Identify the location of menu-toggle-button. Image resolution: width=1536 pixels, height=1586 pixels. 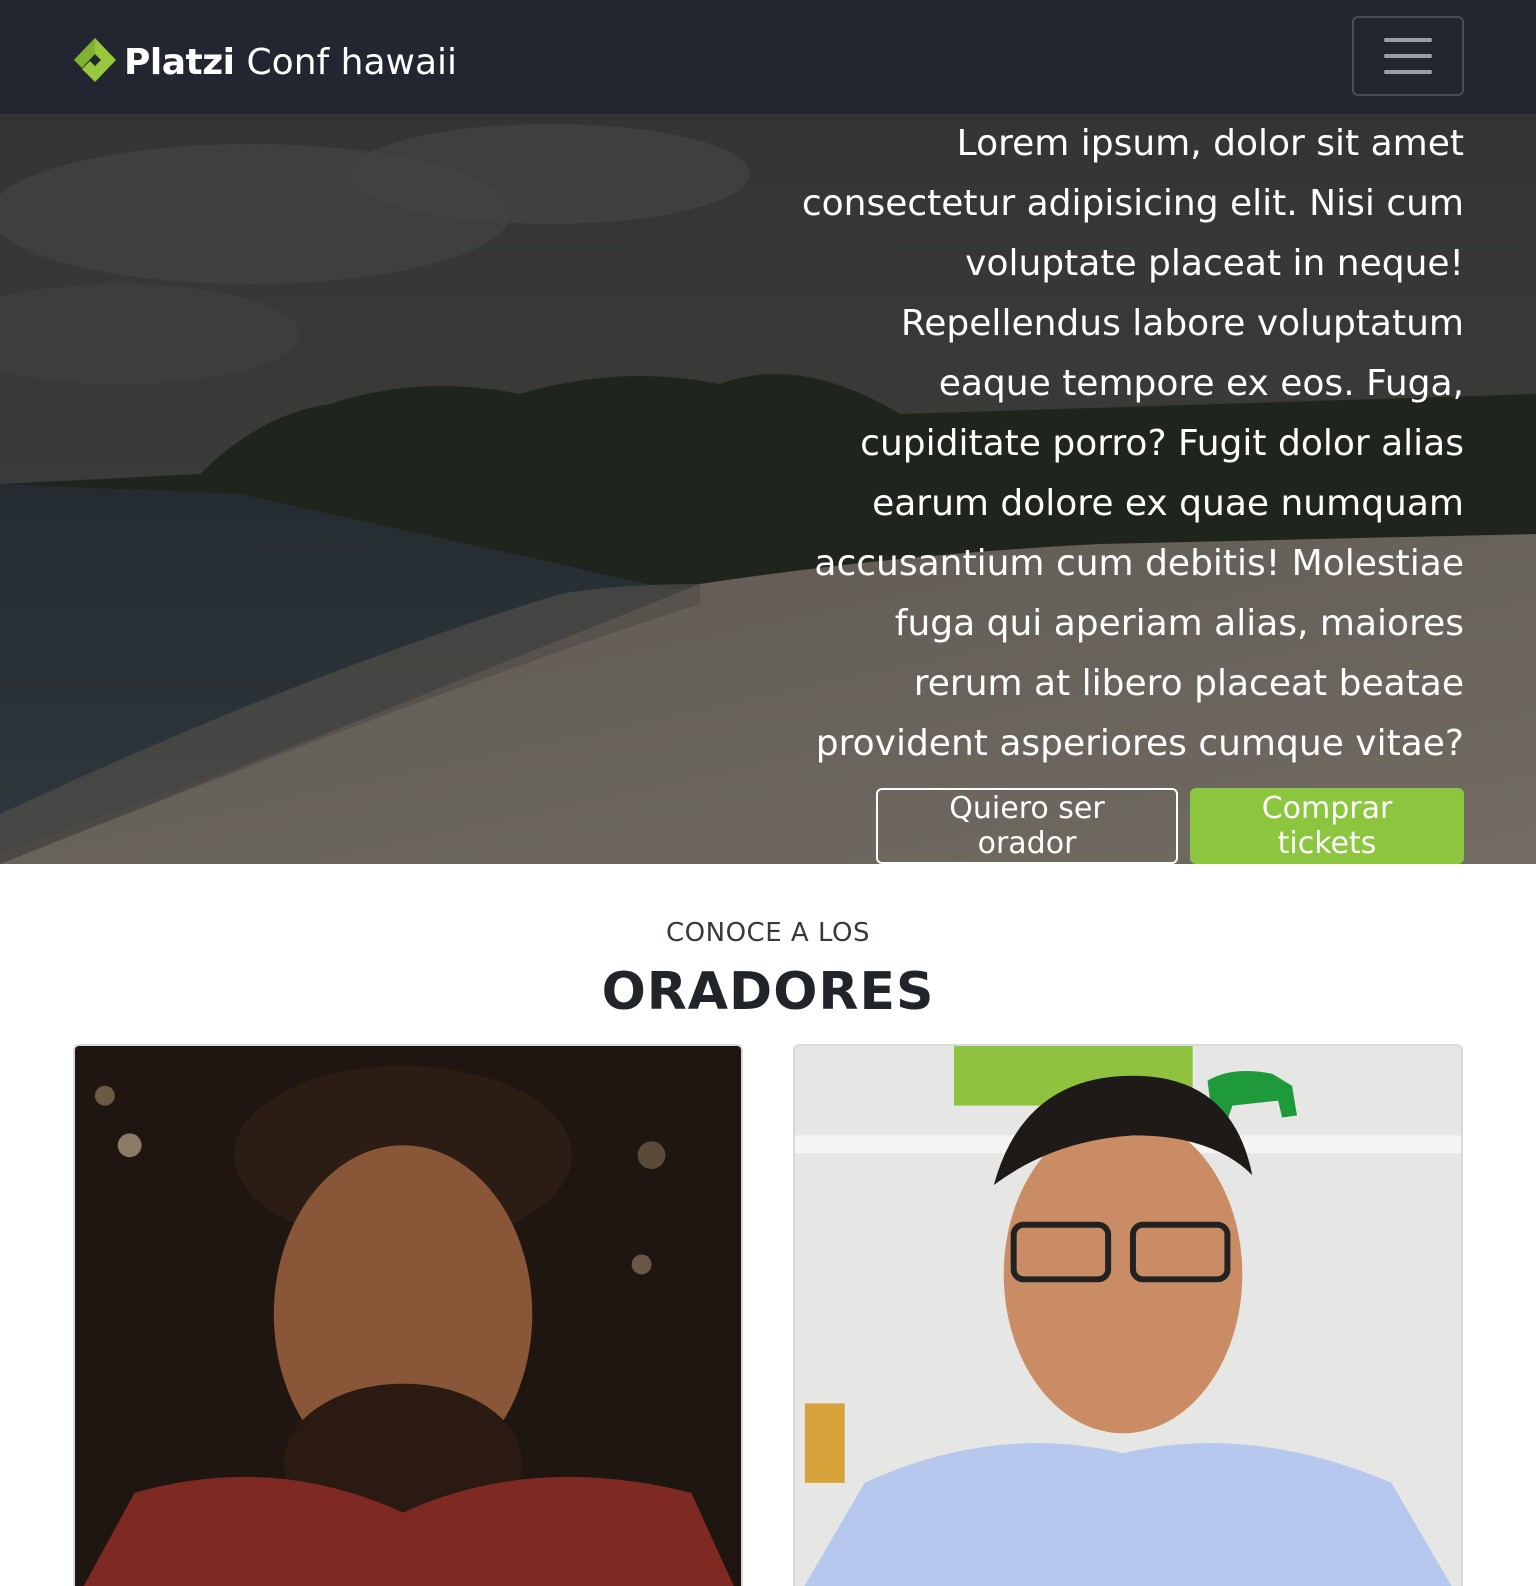
(1408, 56).